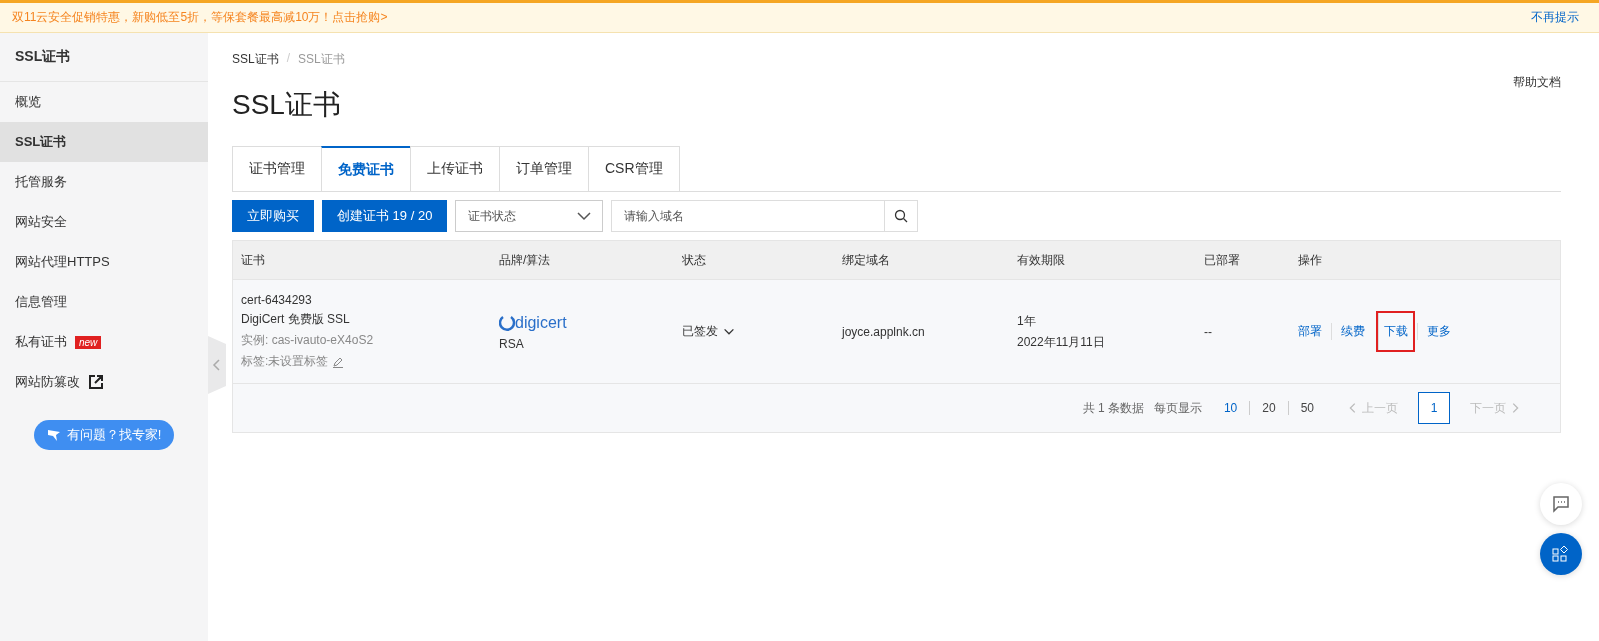  What do you see at coordinates (104, 382) in the screenshot?
I see `sidebar-item: 网站防篡改` at bounding box center [104, 382].